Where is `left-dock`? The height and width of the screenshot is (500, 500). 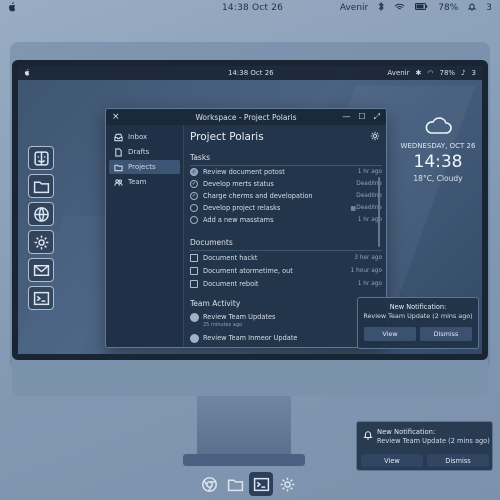
left-dock is located at coordinates (42, 231).